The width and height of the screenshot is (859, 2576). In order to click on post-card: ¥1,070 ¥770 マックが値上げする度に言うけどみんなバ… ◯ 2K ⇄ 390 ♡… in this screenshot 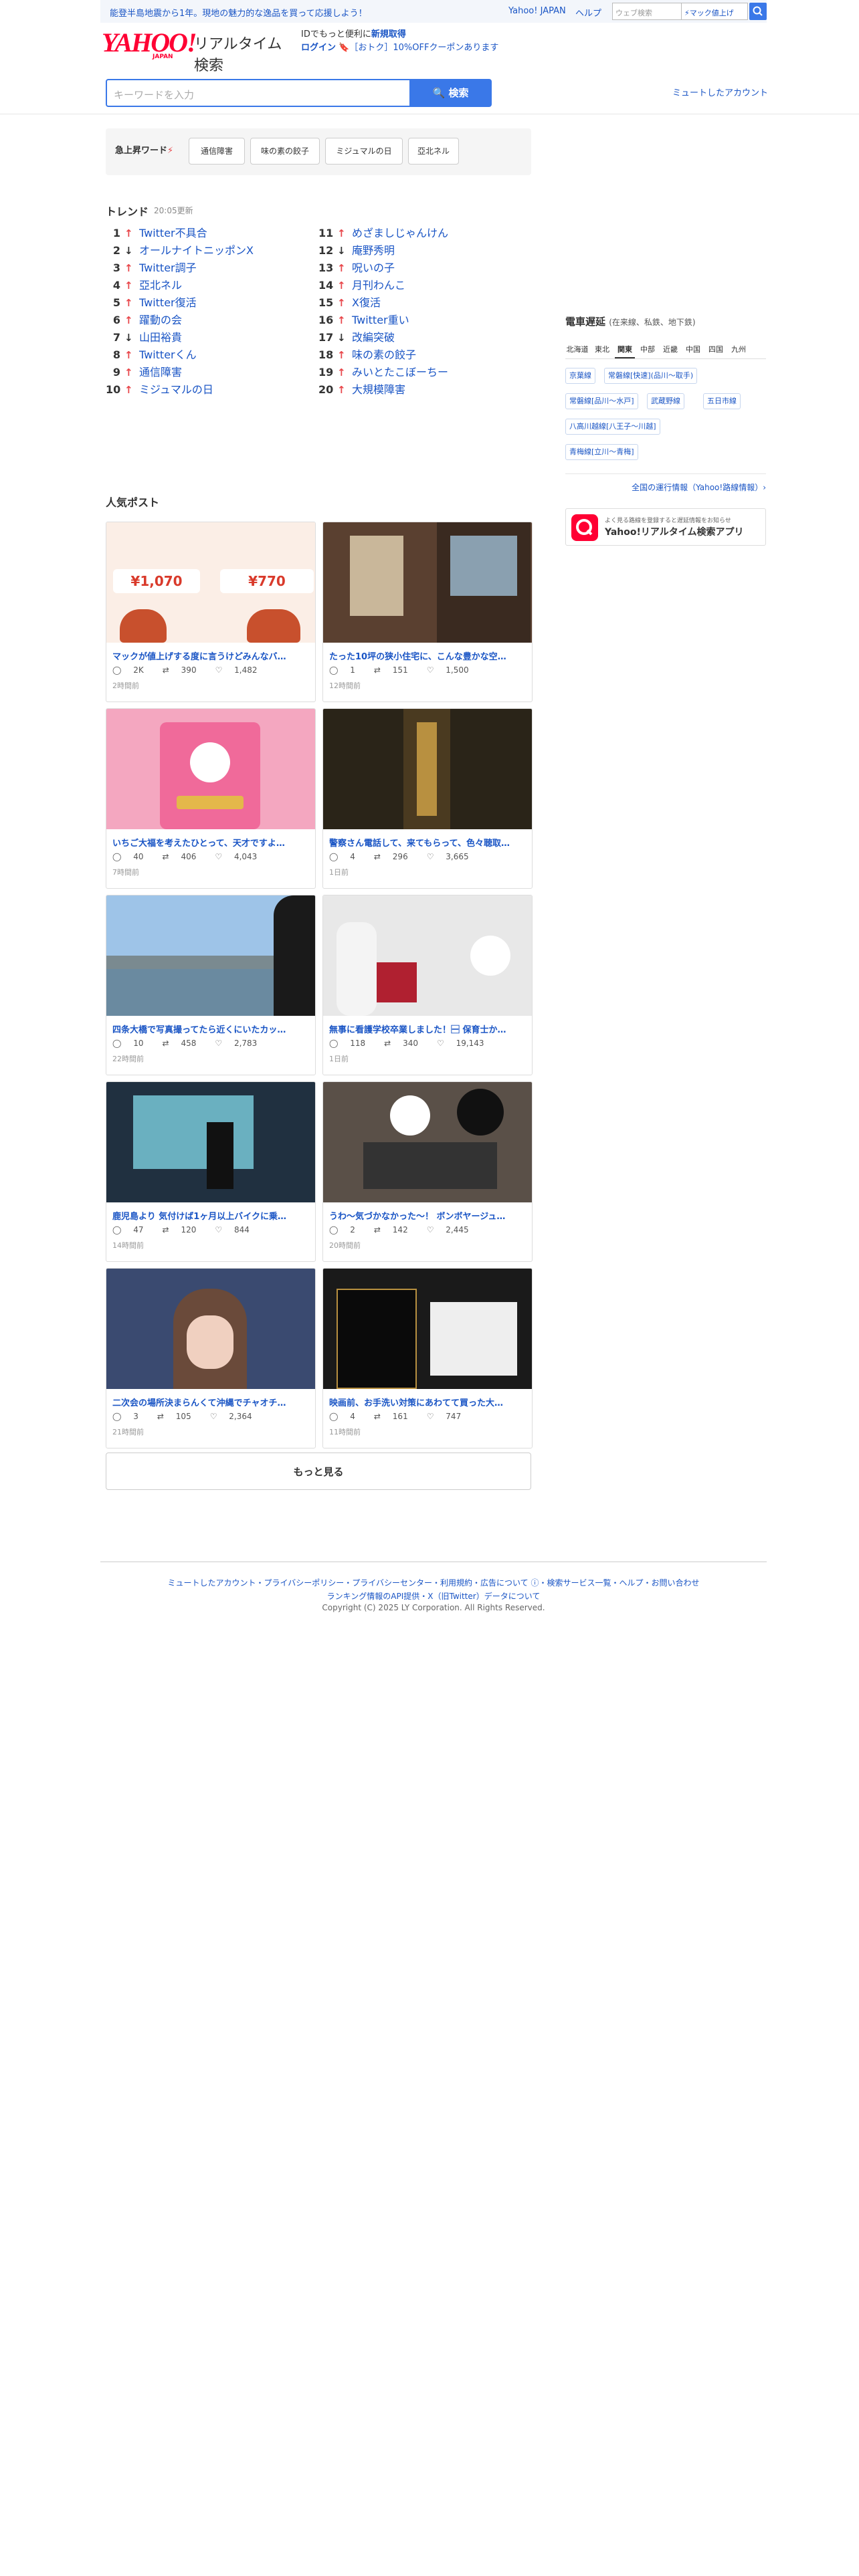, I will do `click(211, 612)`.